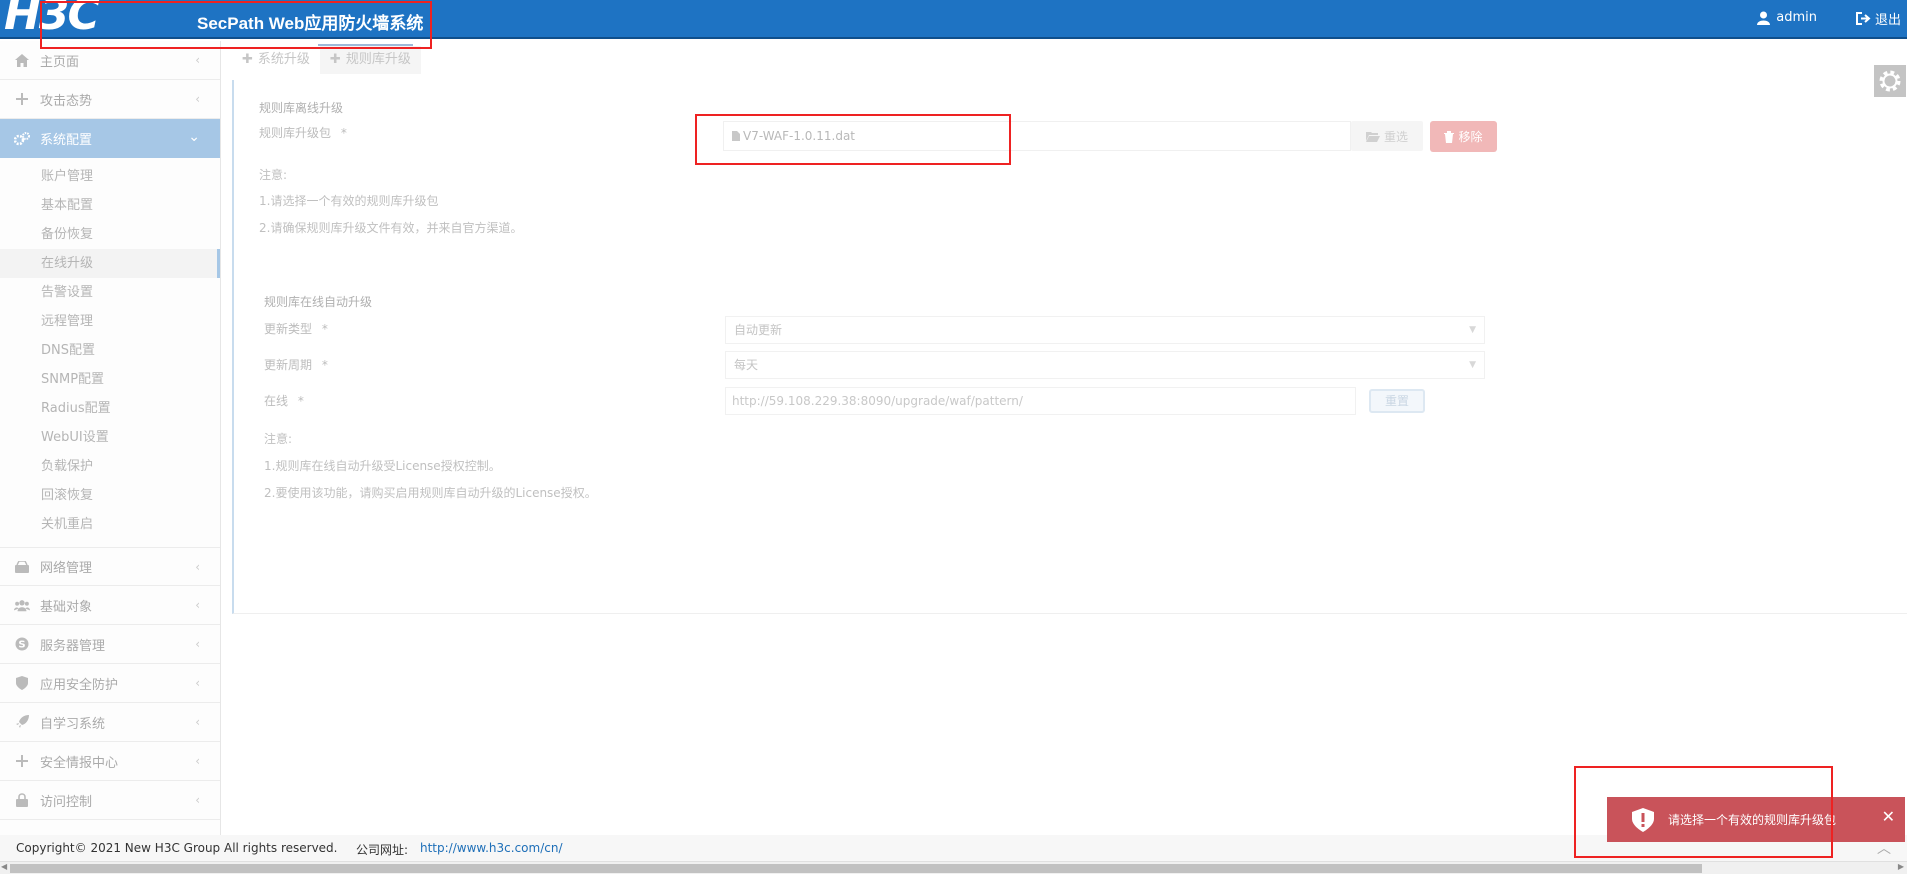 The width and height of the screenshot is (1907, 874). What do you see at coordinates (1888, 816) in the screenshot?
I see `close-icon: ✕` at bounding box center [1888, 816].